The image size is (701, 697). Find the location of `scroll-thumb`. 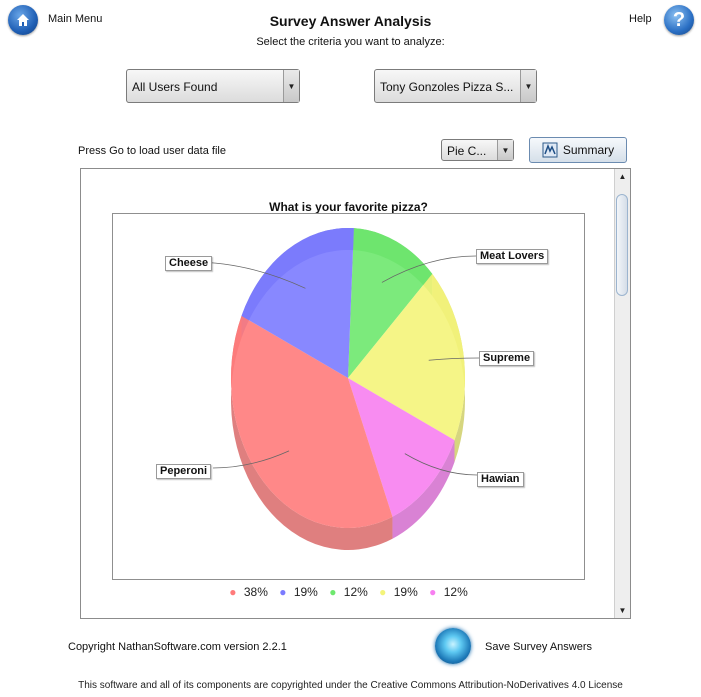

scroll-thumb is located at coordinates (622, 245).